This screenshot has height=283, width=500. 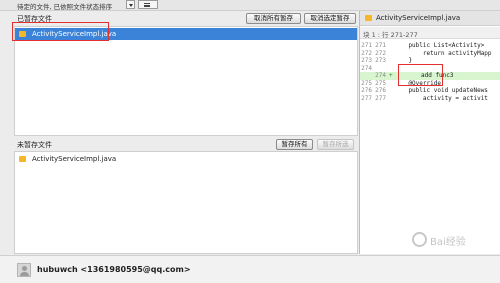 I want to click on old-line-number: 277, so click(x=366, y=98).